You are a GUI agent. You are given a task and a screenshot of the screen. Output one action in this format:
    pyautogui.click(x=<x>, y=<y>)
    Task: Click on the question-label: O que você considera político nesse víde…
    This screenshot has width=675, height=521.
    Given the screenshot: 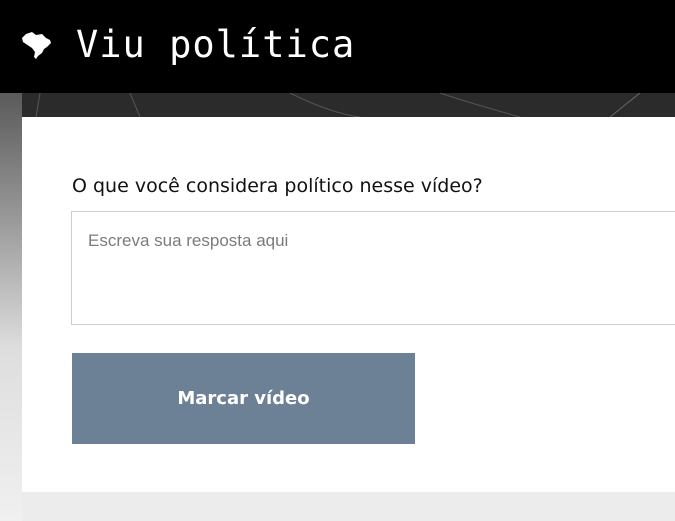 What is the action you would take?
    pyautogui.click(x=277, y=186)
    